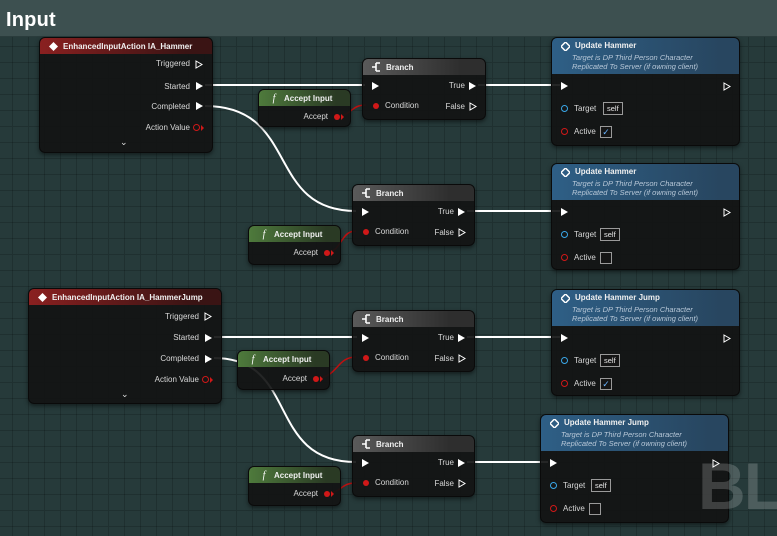  Describe the element at coordinates (264, 475) in the screenshot. I see `function-icon: f` at that location.